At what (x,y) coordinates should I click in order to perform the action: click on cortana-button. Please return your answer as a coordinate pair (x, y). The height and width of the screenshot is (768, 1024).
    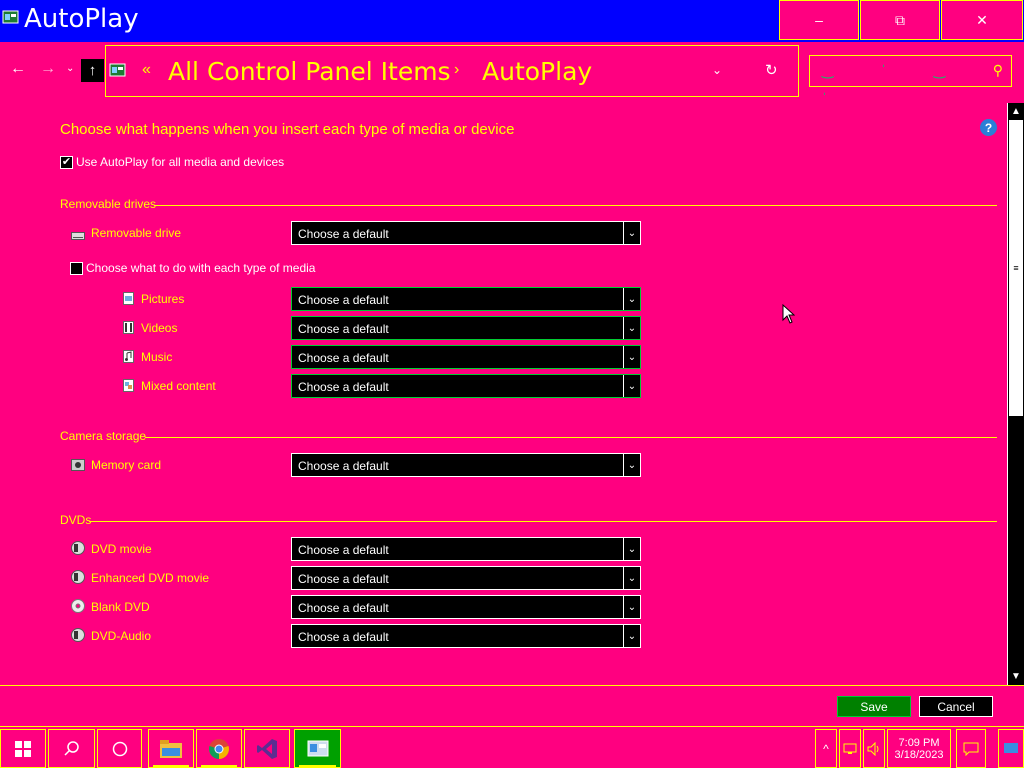
    Looking at the image, I should click on (119, 748).